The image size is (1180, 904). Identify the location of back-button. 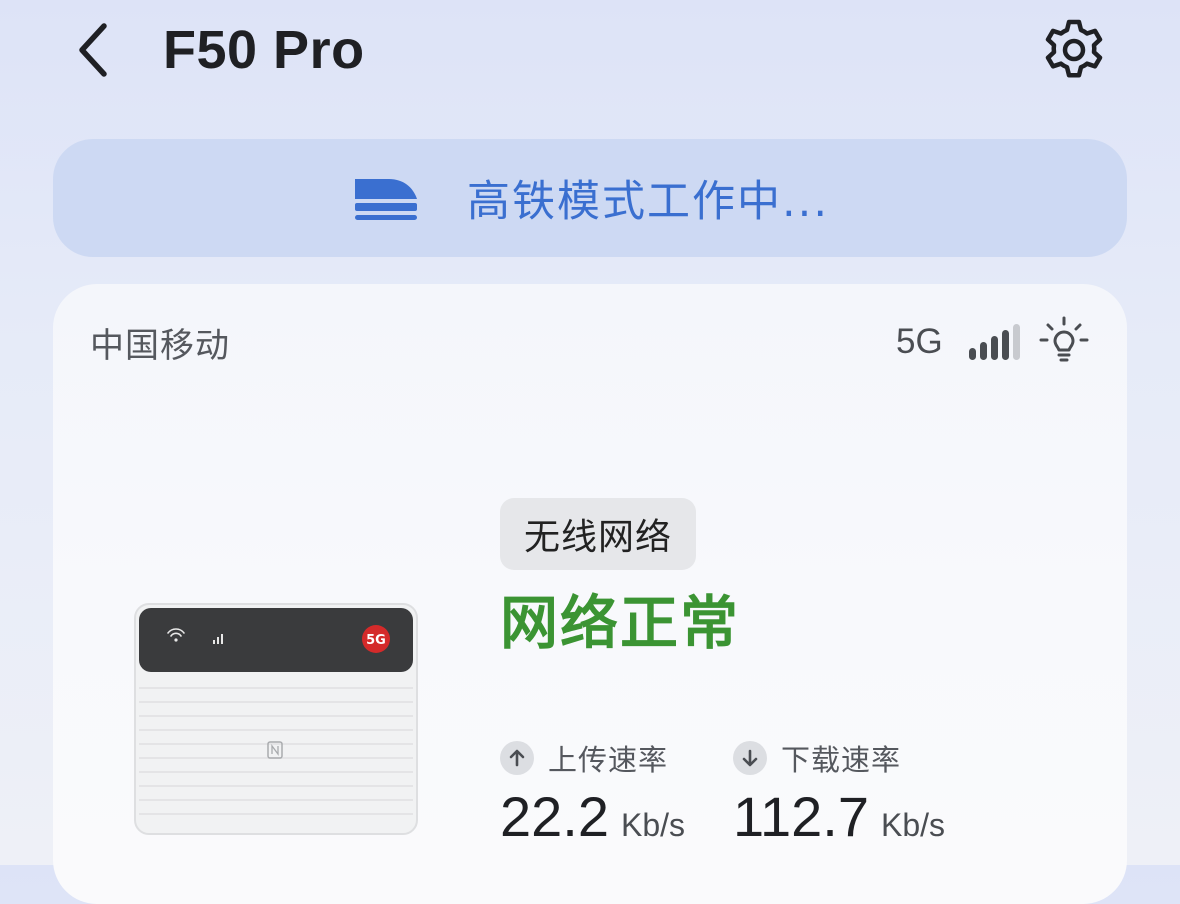
(92, 50).